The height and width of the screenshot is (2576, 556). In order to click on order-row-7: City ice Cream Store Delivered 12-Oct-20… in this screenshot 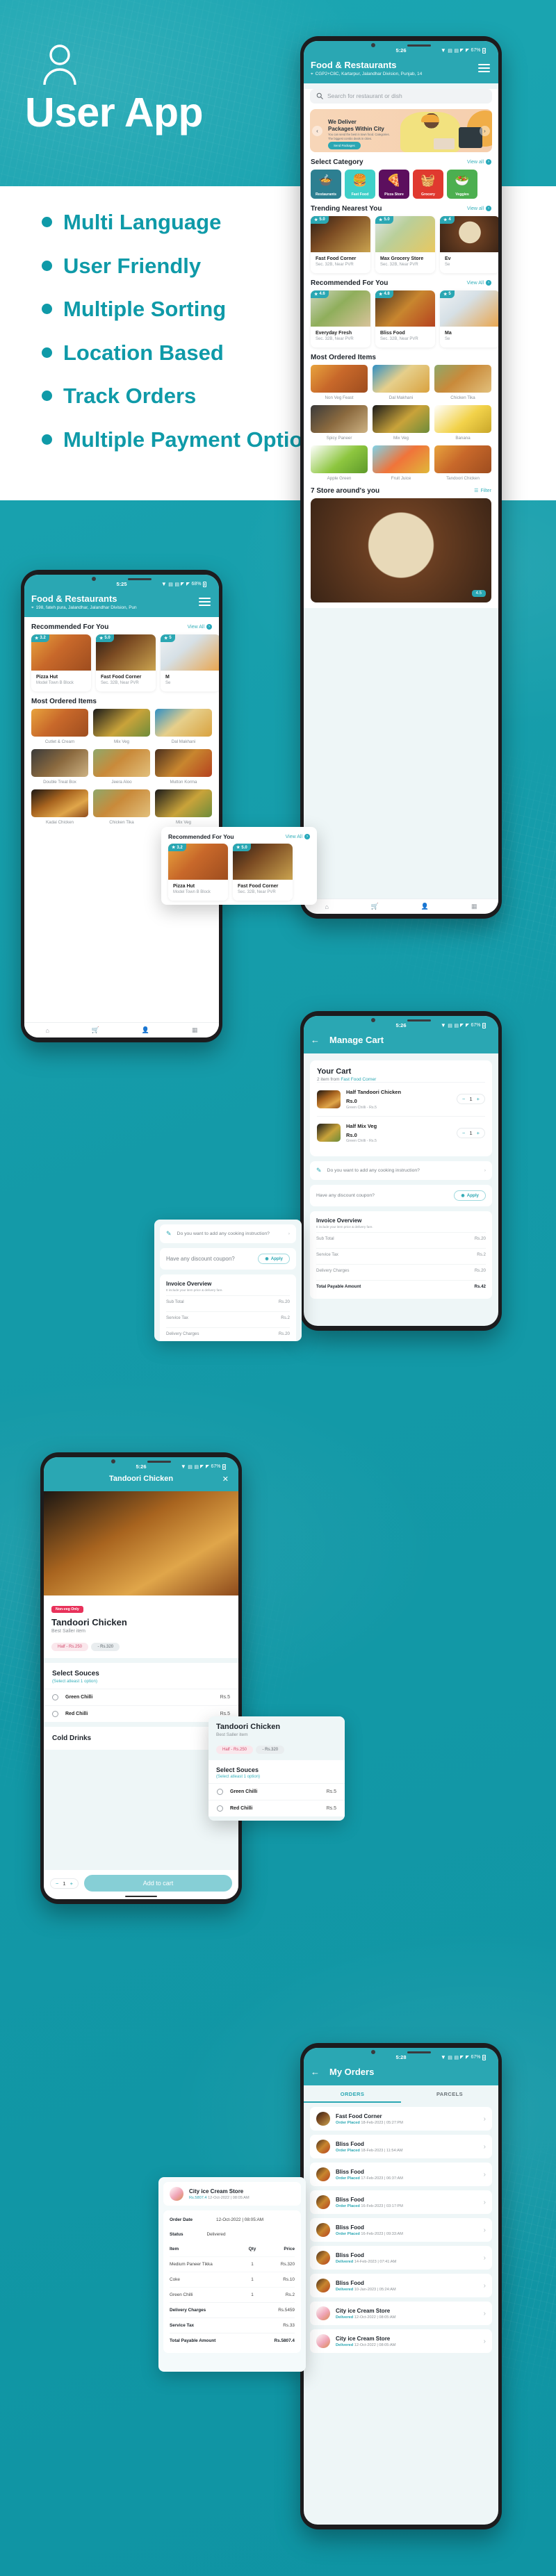, I will do `click(401, 2313)`.